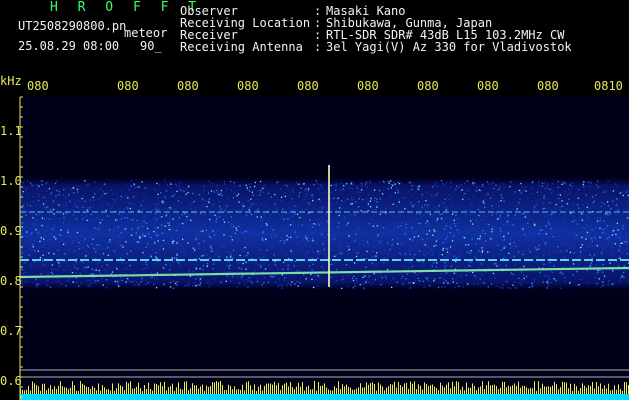 The image size is (629, 400). Describe the element at coordinates (11, 131) in the screenshot. I see `frequency-tick: 1.1` at that location.